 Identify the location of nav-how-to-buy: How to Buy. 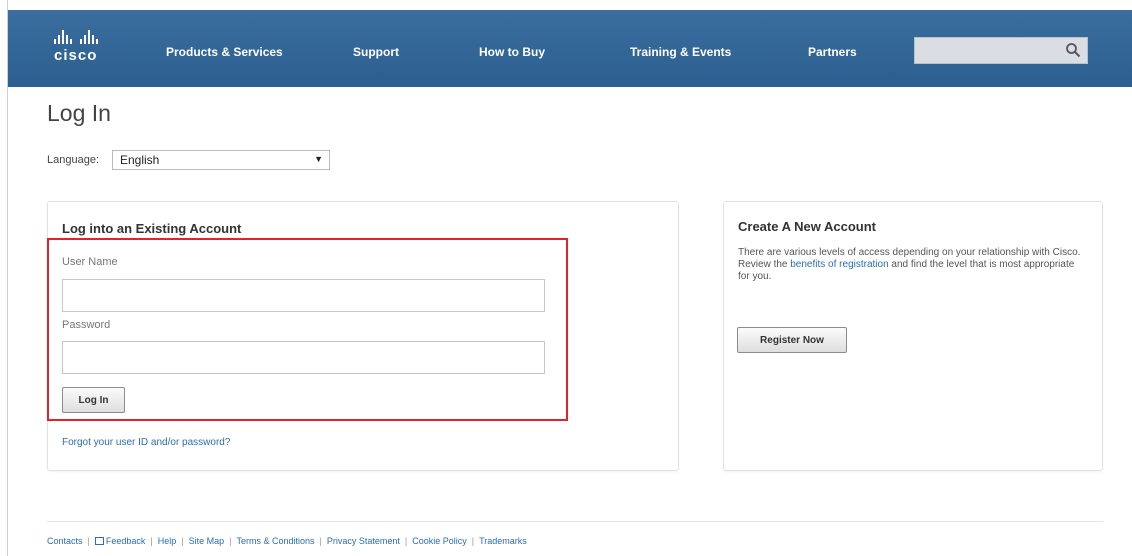
(512, 52).